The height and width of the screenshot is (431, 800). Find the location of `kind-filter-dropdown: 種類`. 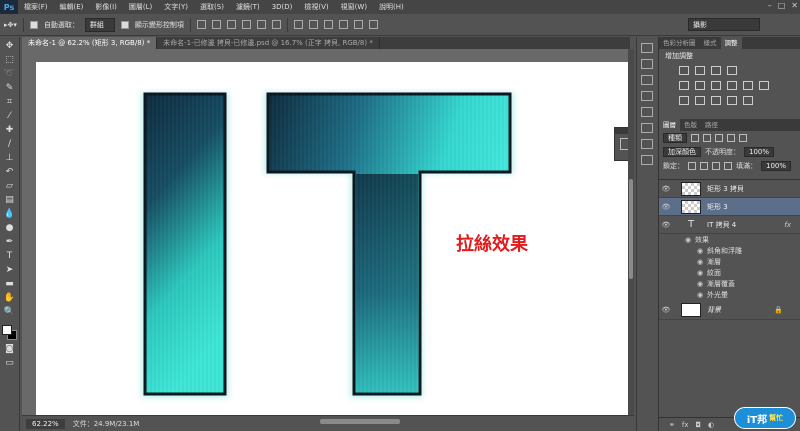

kind-filter-dropdown: 種類 is located at coordinates (675, 138).